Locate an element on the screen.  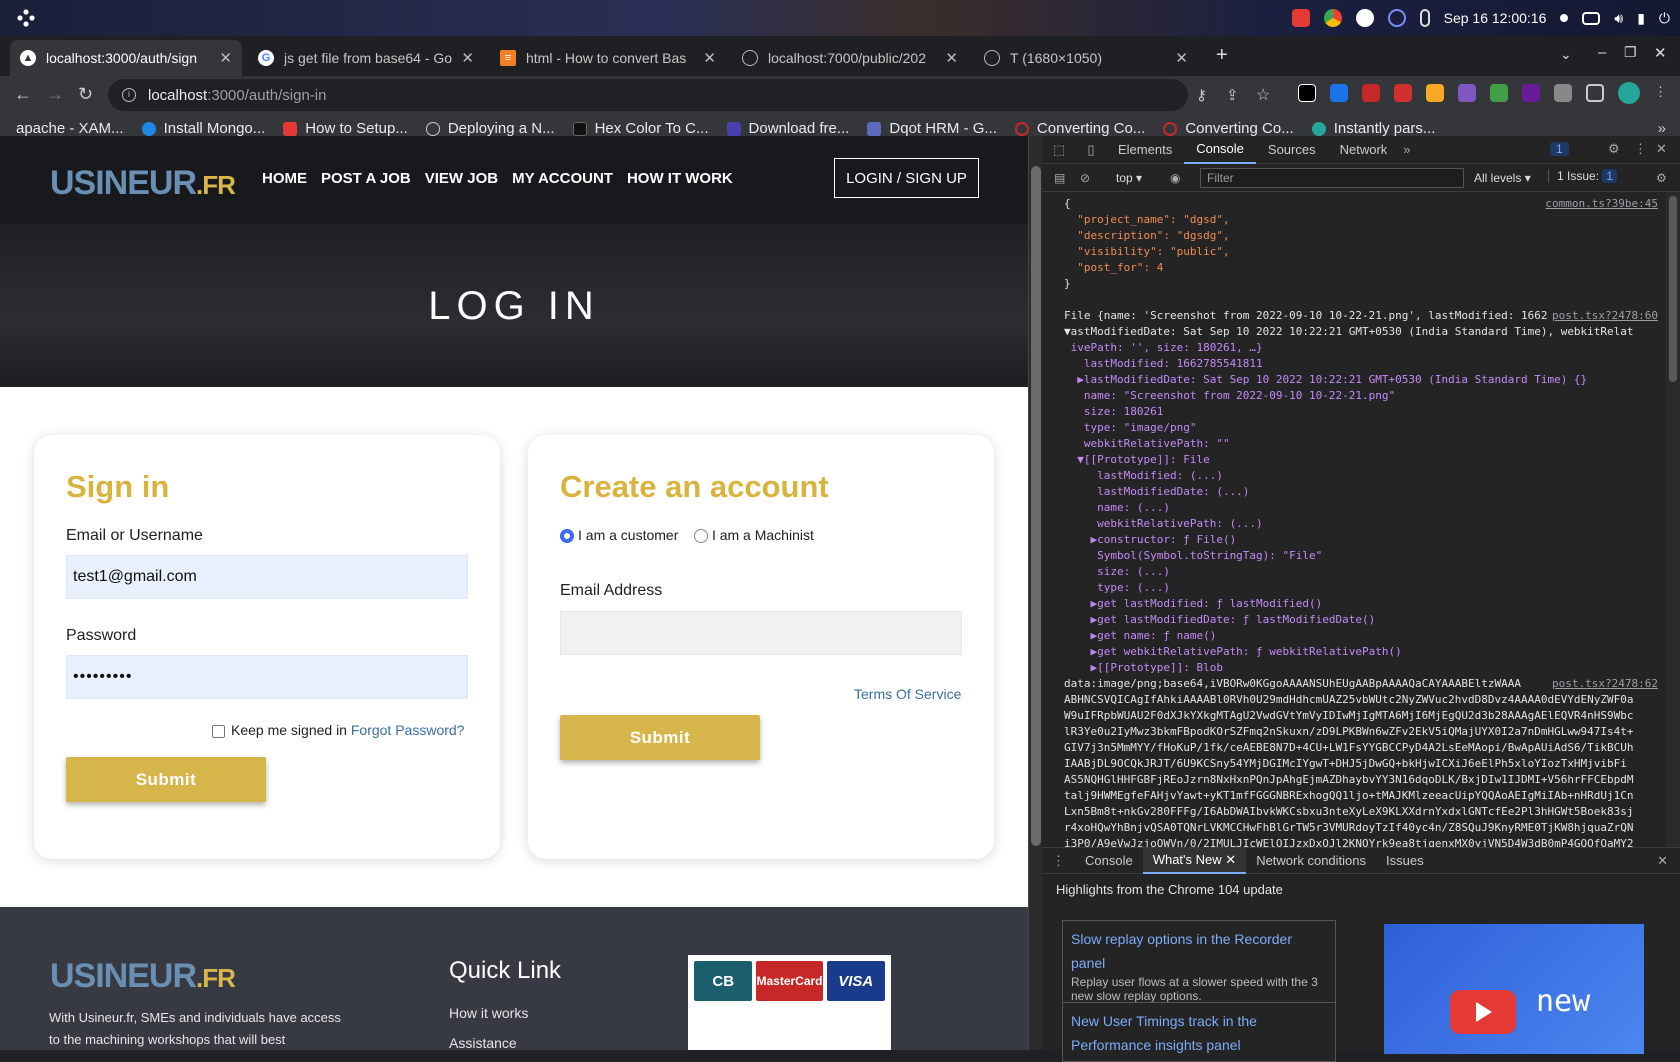
console-line: name: (...) is located at coordinates (1354, 508).